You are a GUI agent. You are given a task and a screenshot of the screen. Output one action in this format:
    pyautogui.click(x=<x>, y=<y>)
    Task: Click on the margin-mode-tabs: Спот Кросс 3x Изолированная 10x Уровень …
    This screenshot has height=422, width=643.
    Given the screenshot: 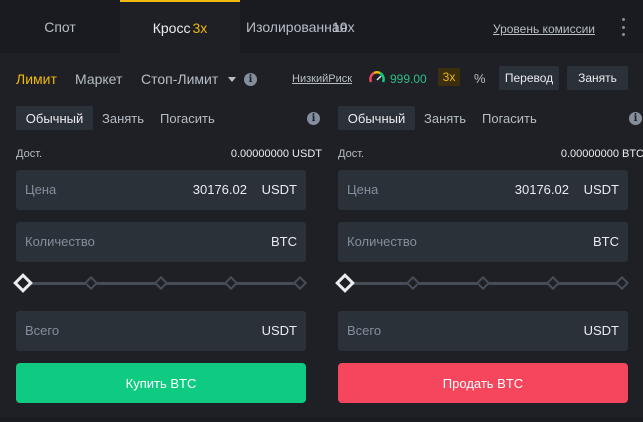 What is the action you would take?
    pyautogui.click(x=321, y=26)
    